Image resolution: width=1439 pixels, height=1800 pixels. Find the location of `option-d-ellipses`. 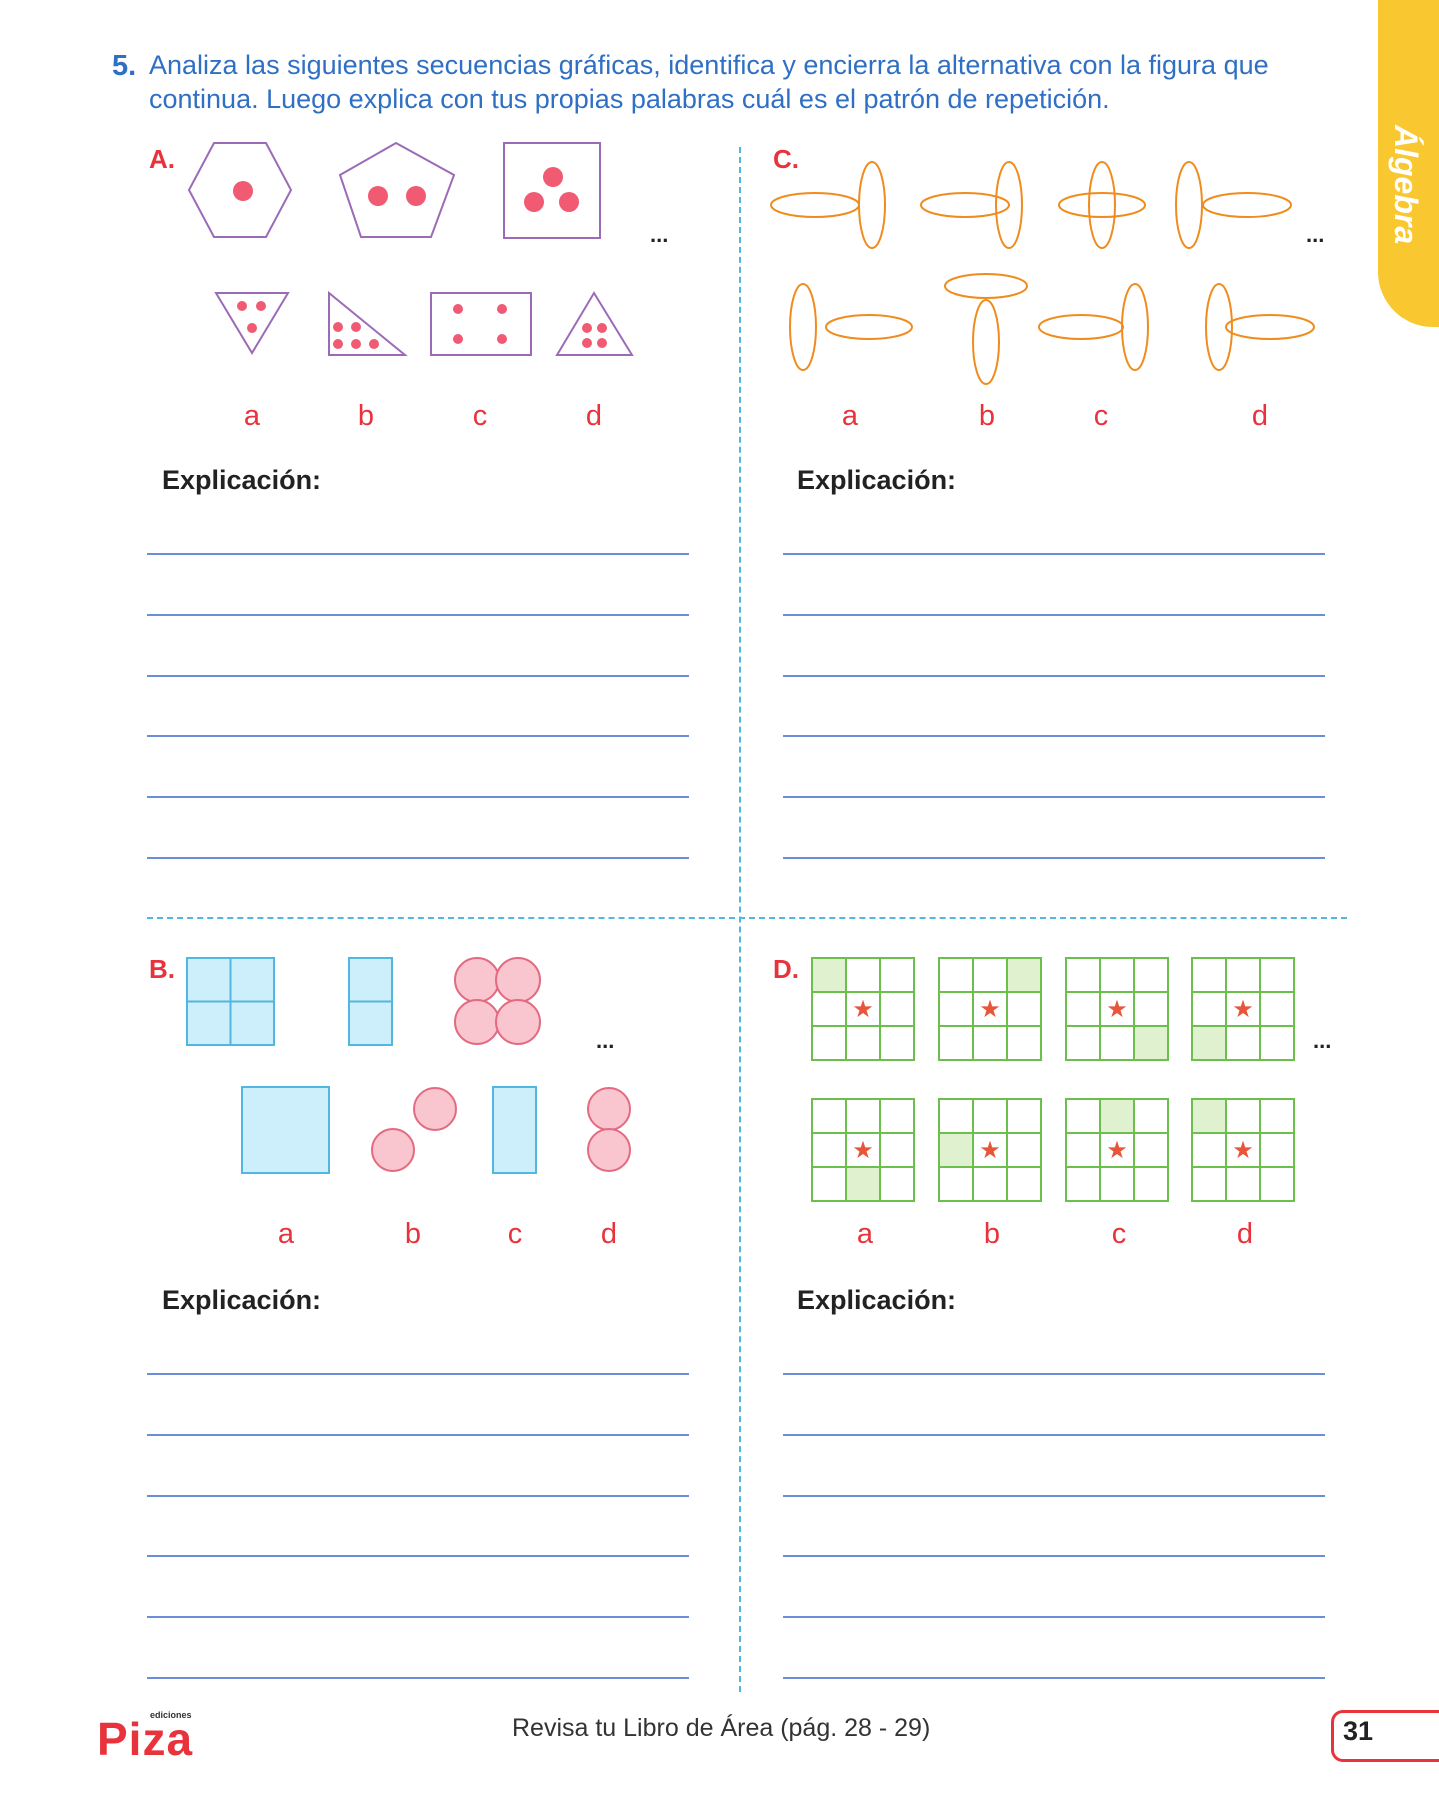

option-d-ellipses is located at coordinates (1260, 327).